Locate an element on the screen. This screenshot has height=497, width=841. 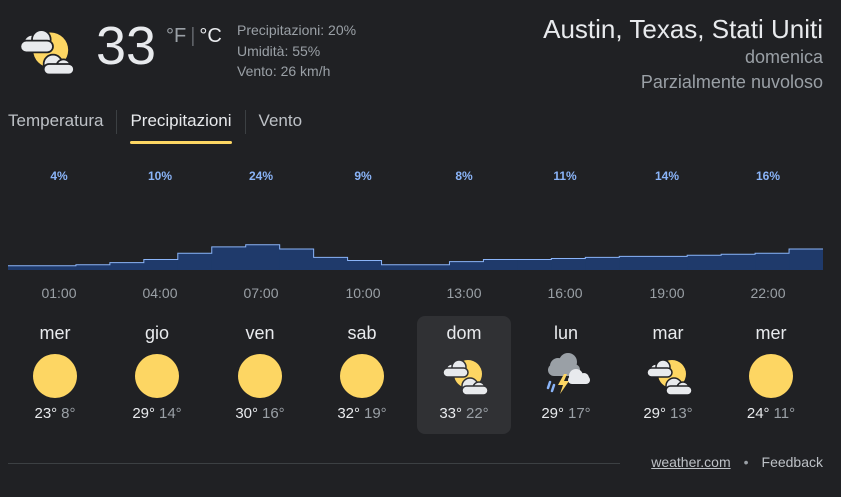
precipitation-detail: Precipitazioni: 20% is located at coordinates (297, 30).